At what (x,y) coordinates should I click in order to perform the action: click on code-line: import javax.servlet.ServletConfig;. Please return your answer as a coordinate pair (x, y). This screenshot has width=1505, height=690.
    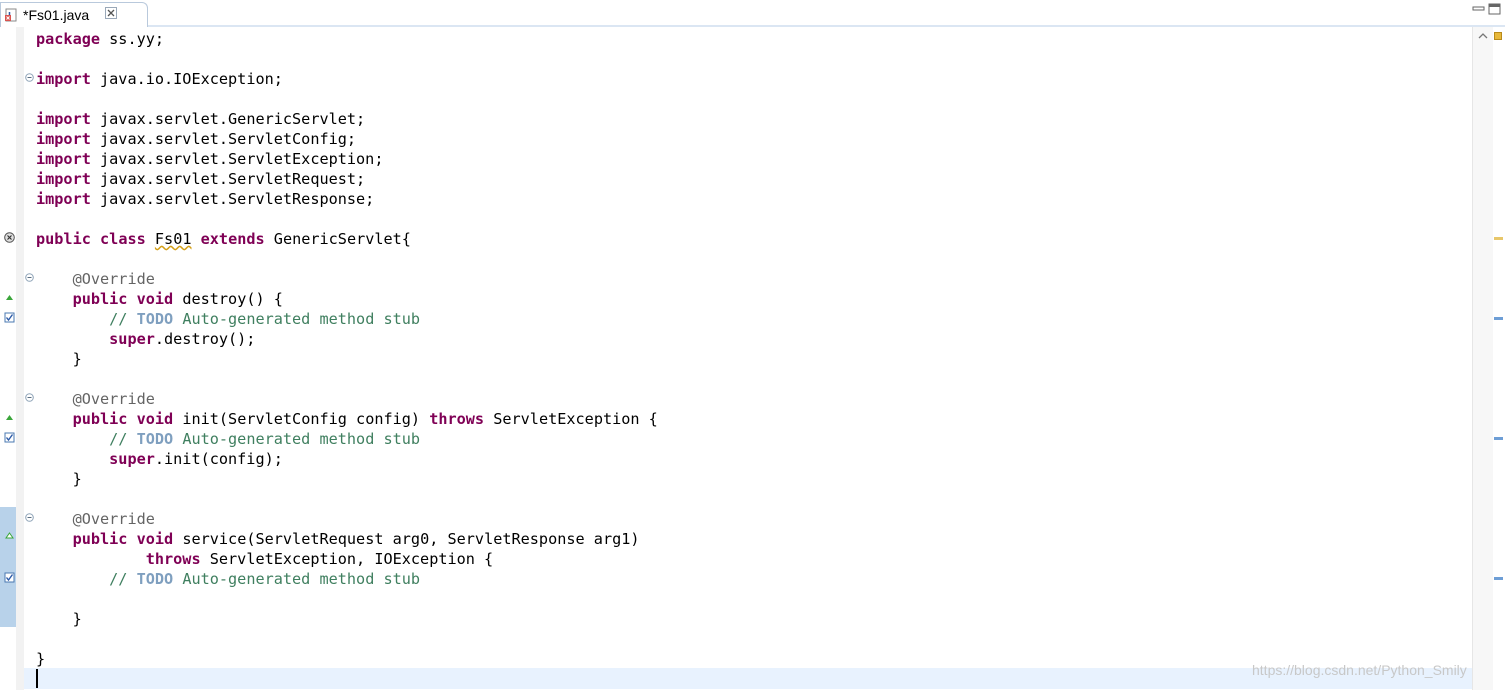
    Looking at the image, I should click on (196, 139).